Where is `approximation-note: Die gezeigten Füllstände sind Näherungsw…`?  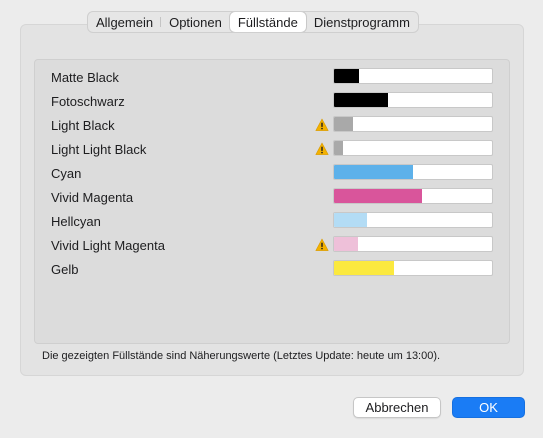
approximation-note: Die gezeigten Füllstände sind Näherungsw… is located at coordinates (241, 356).